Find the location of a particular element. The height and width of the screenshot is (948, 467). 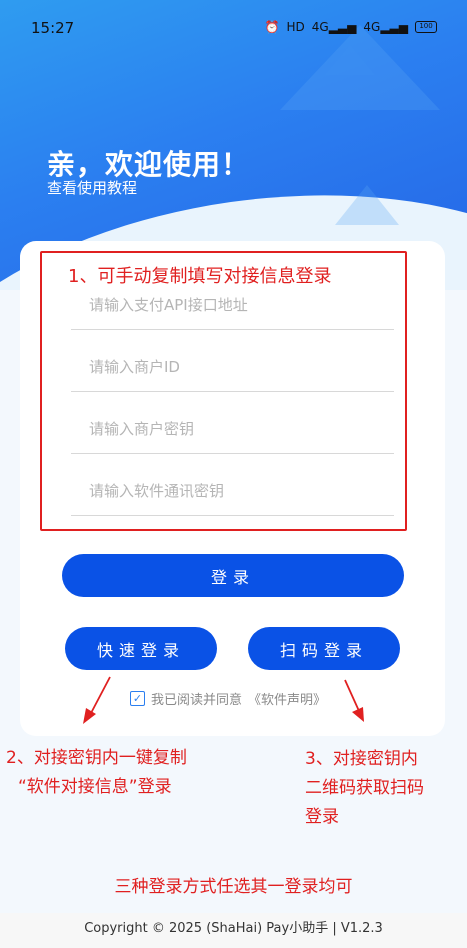

annotation-3-line2: 二维码获取扫码 is located at coordinates (364, 788).